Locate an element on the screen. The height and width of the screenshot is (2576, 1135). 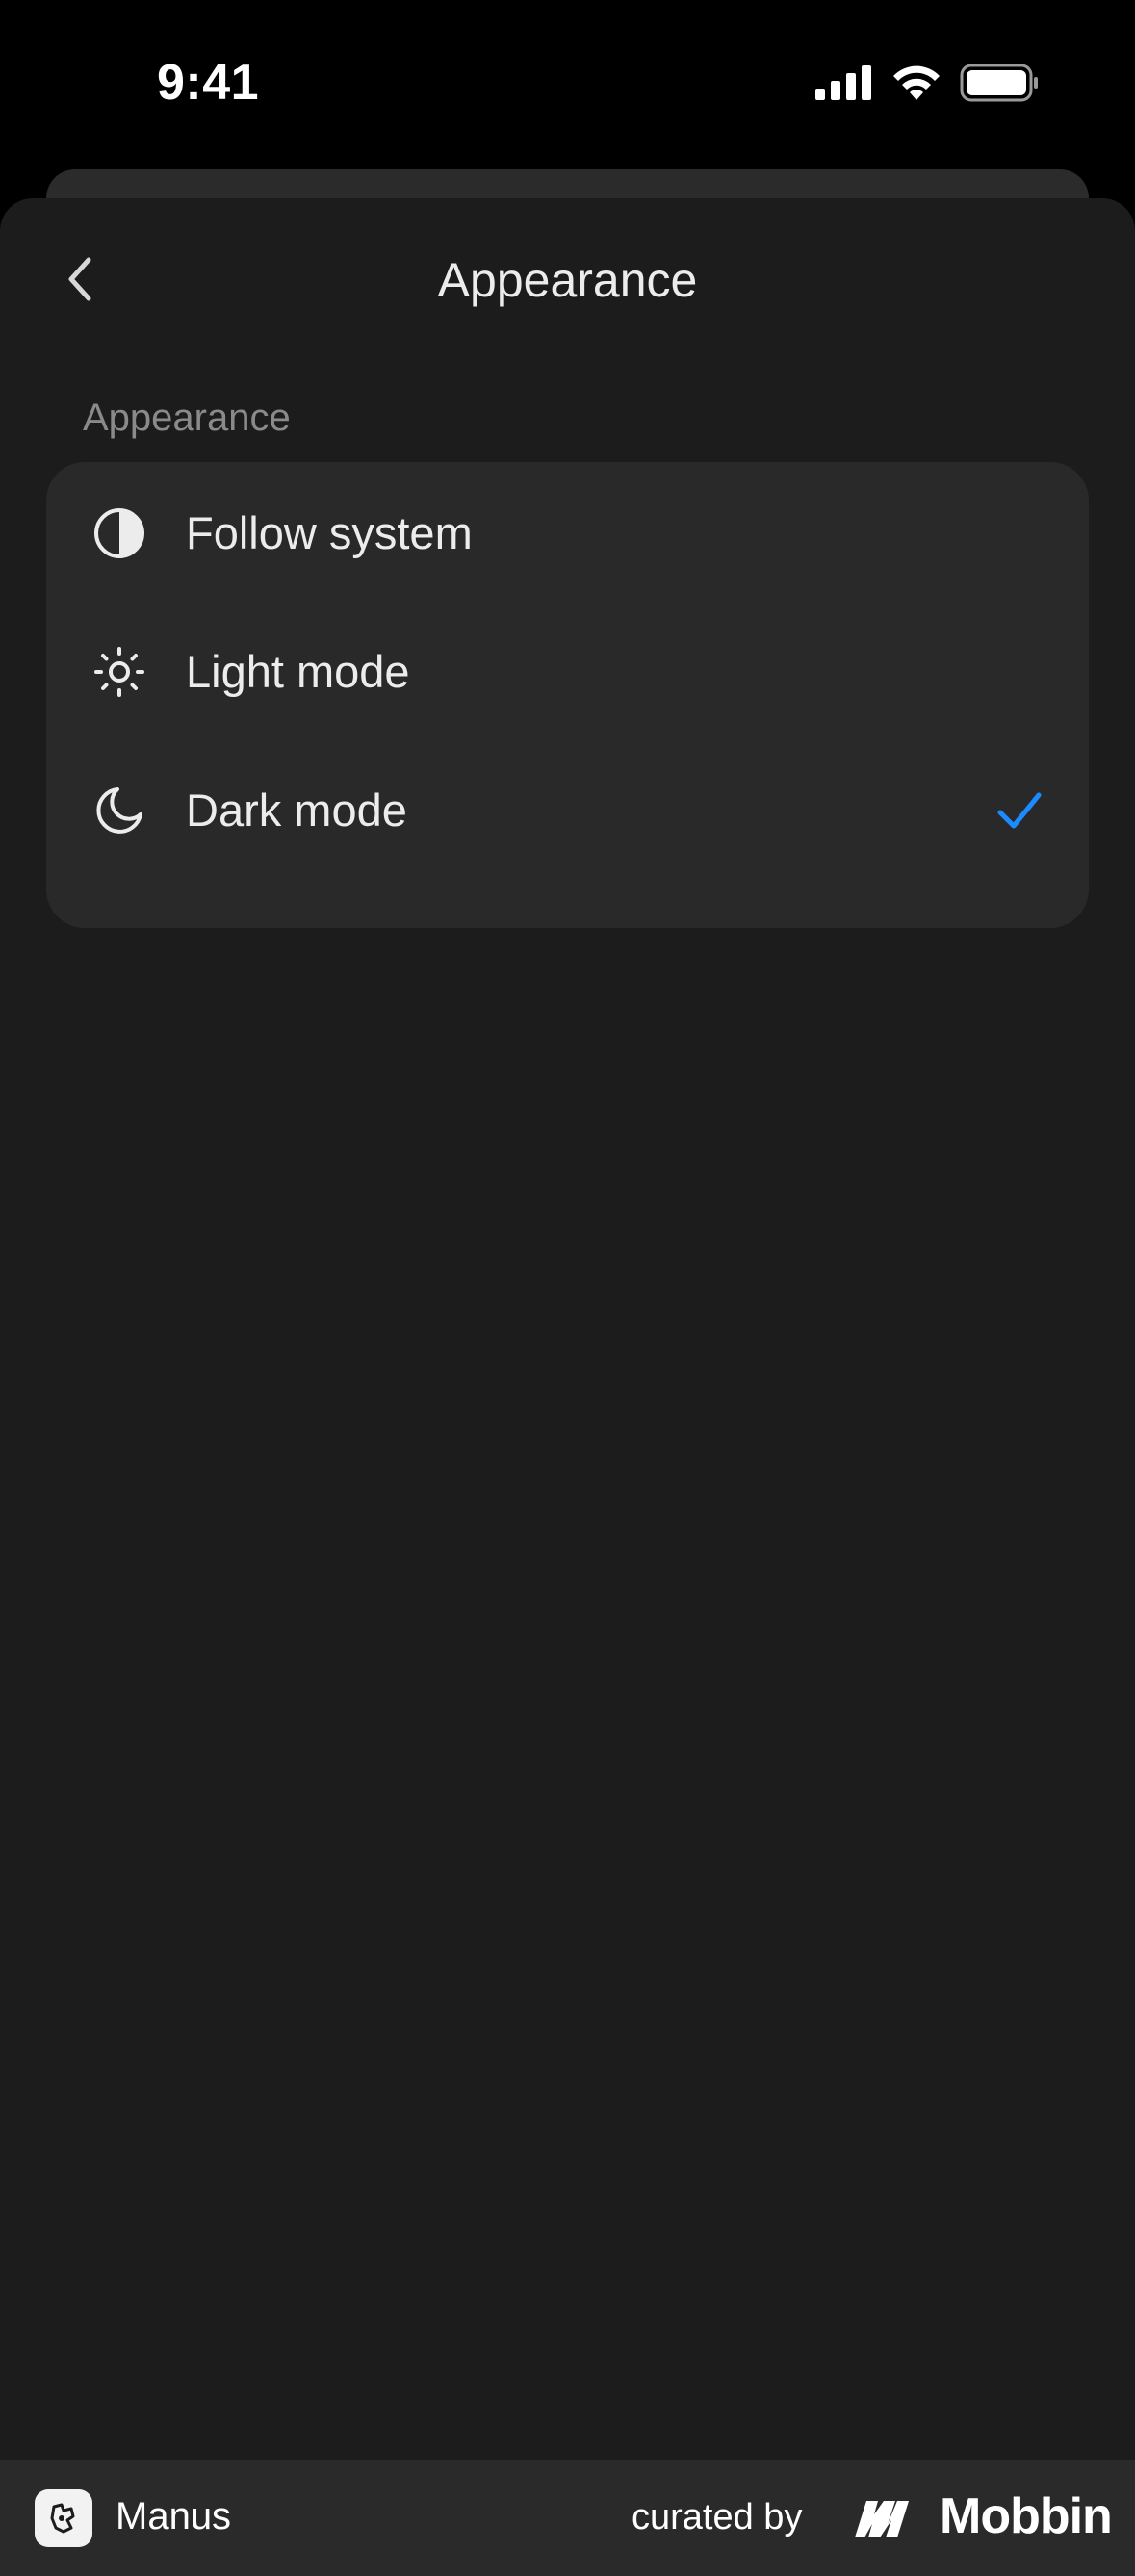
option-label: Light mode is located at coordinates (298, 671).